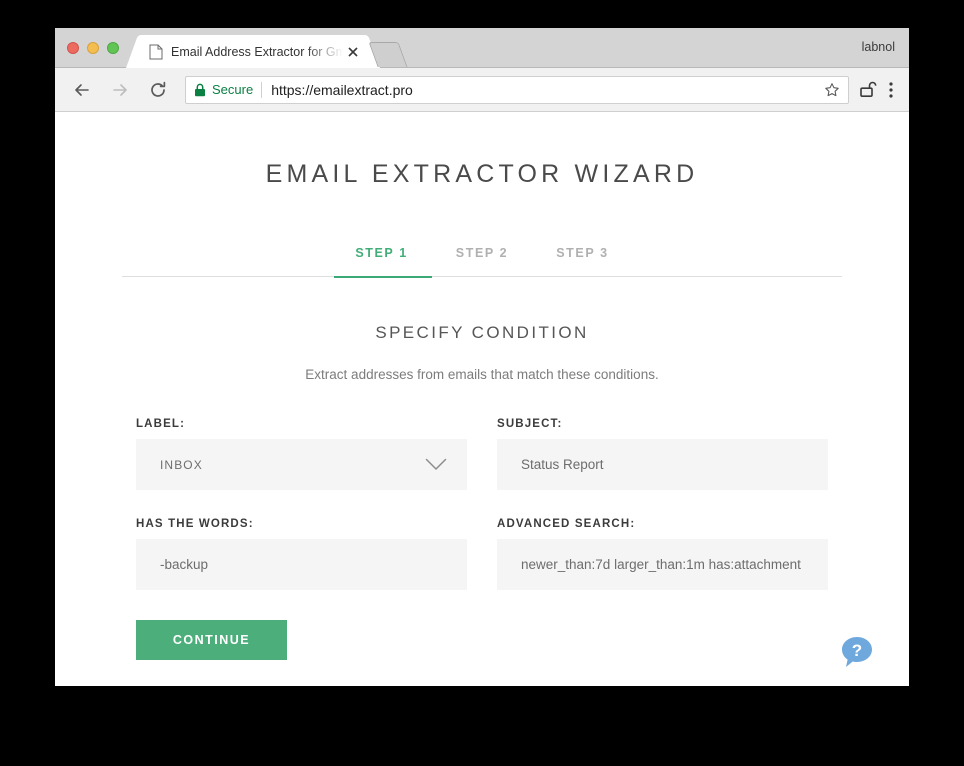  Describe the element at coordinates (482, 174) in the screenshot. I see `page-title: EMAIL EXTRACTOR WIZARD` at that location.